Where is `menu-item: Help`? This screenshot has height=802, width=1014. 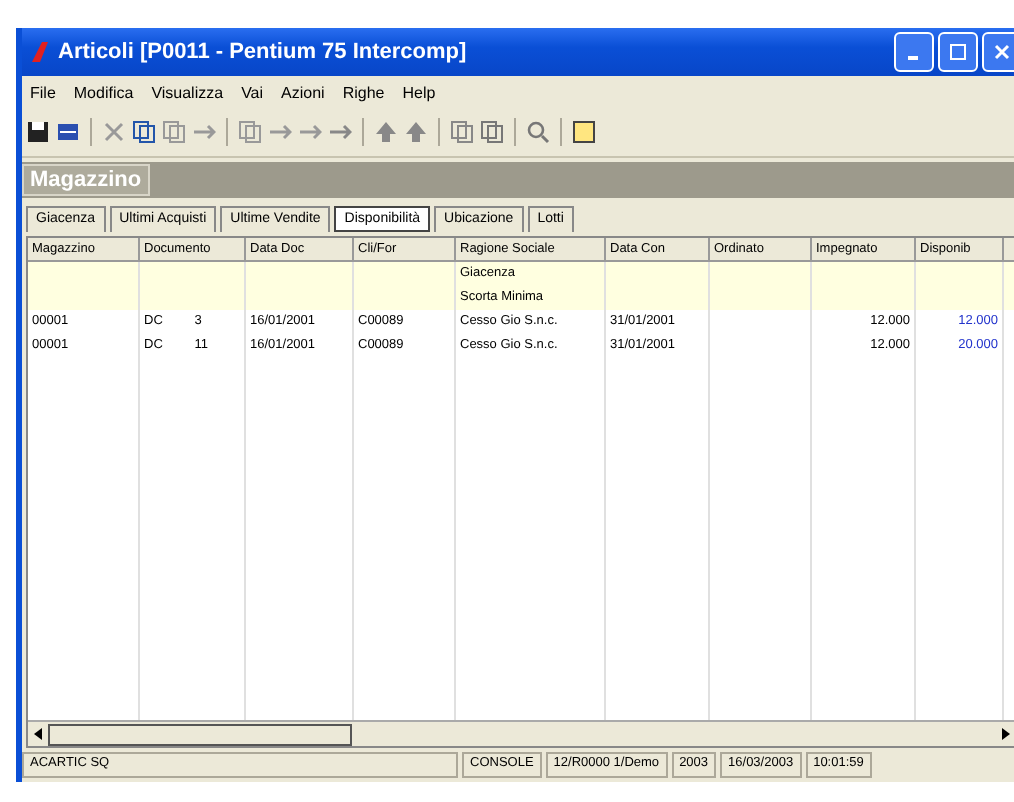 menu-item: Help is located at coordinates (419, 92).